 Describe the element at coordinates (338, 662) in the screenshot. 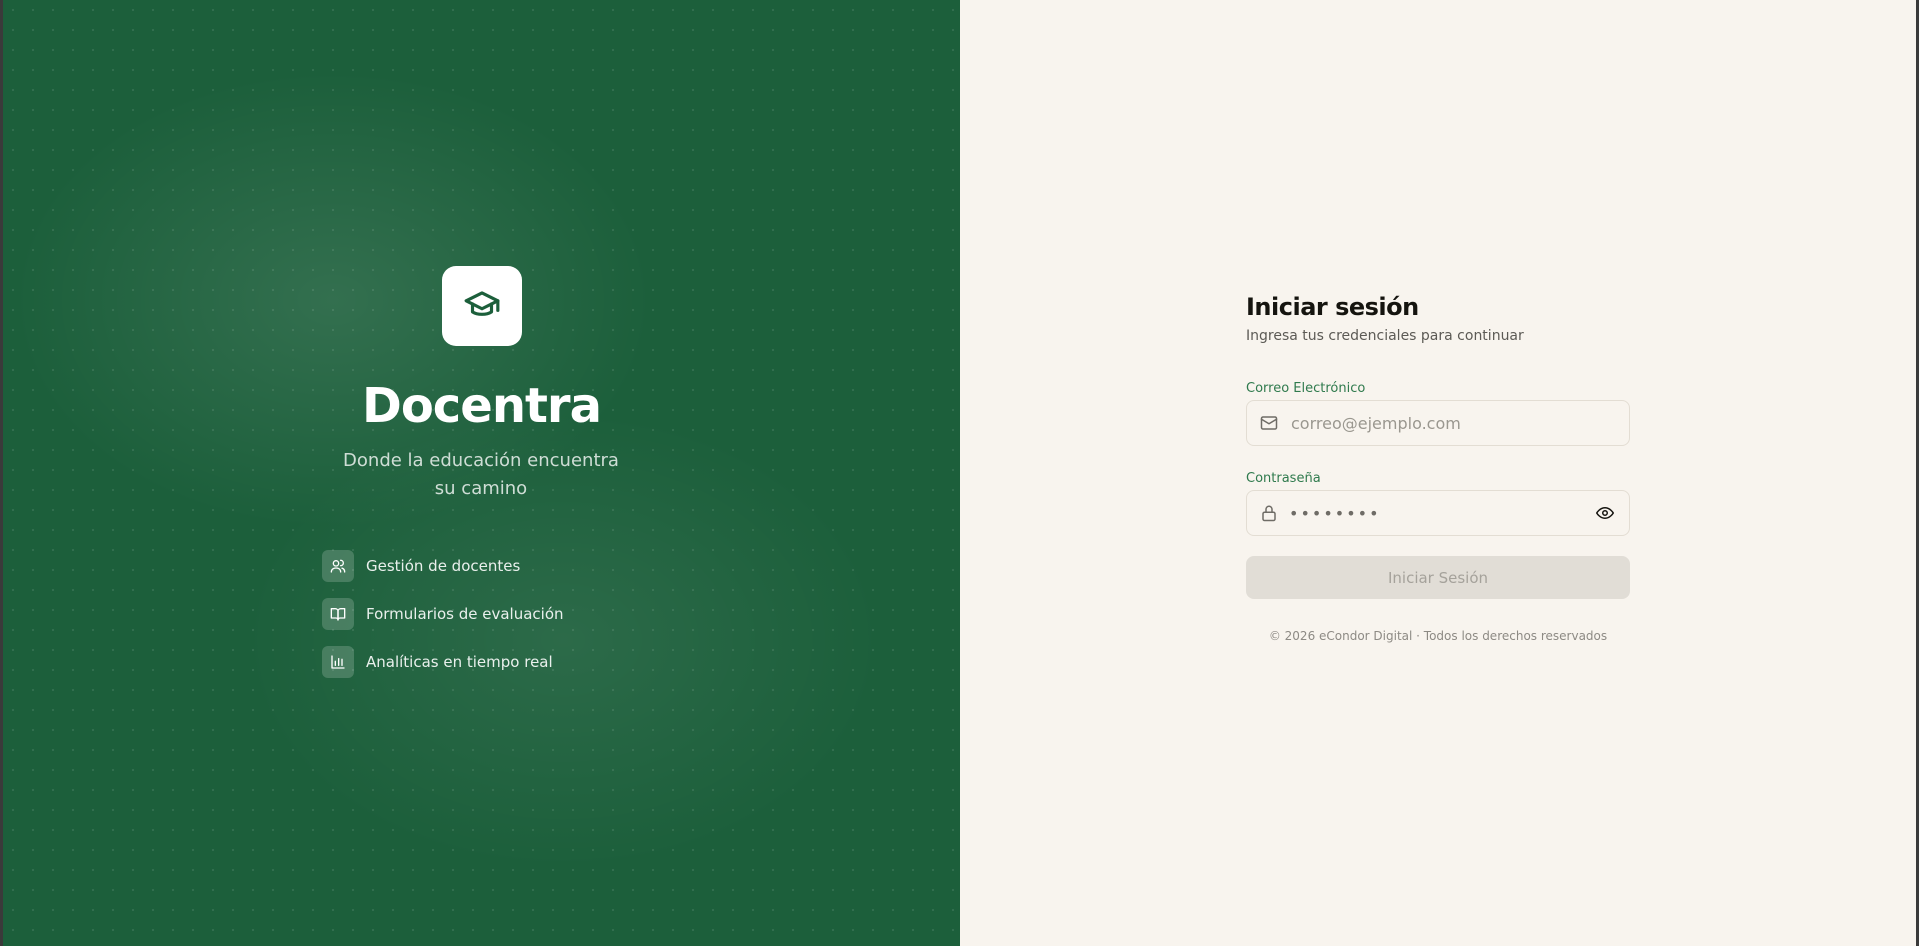

I see `bar-chart-icon` at that location.